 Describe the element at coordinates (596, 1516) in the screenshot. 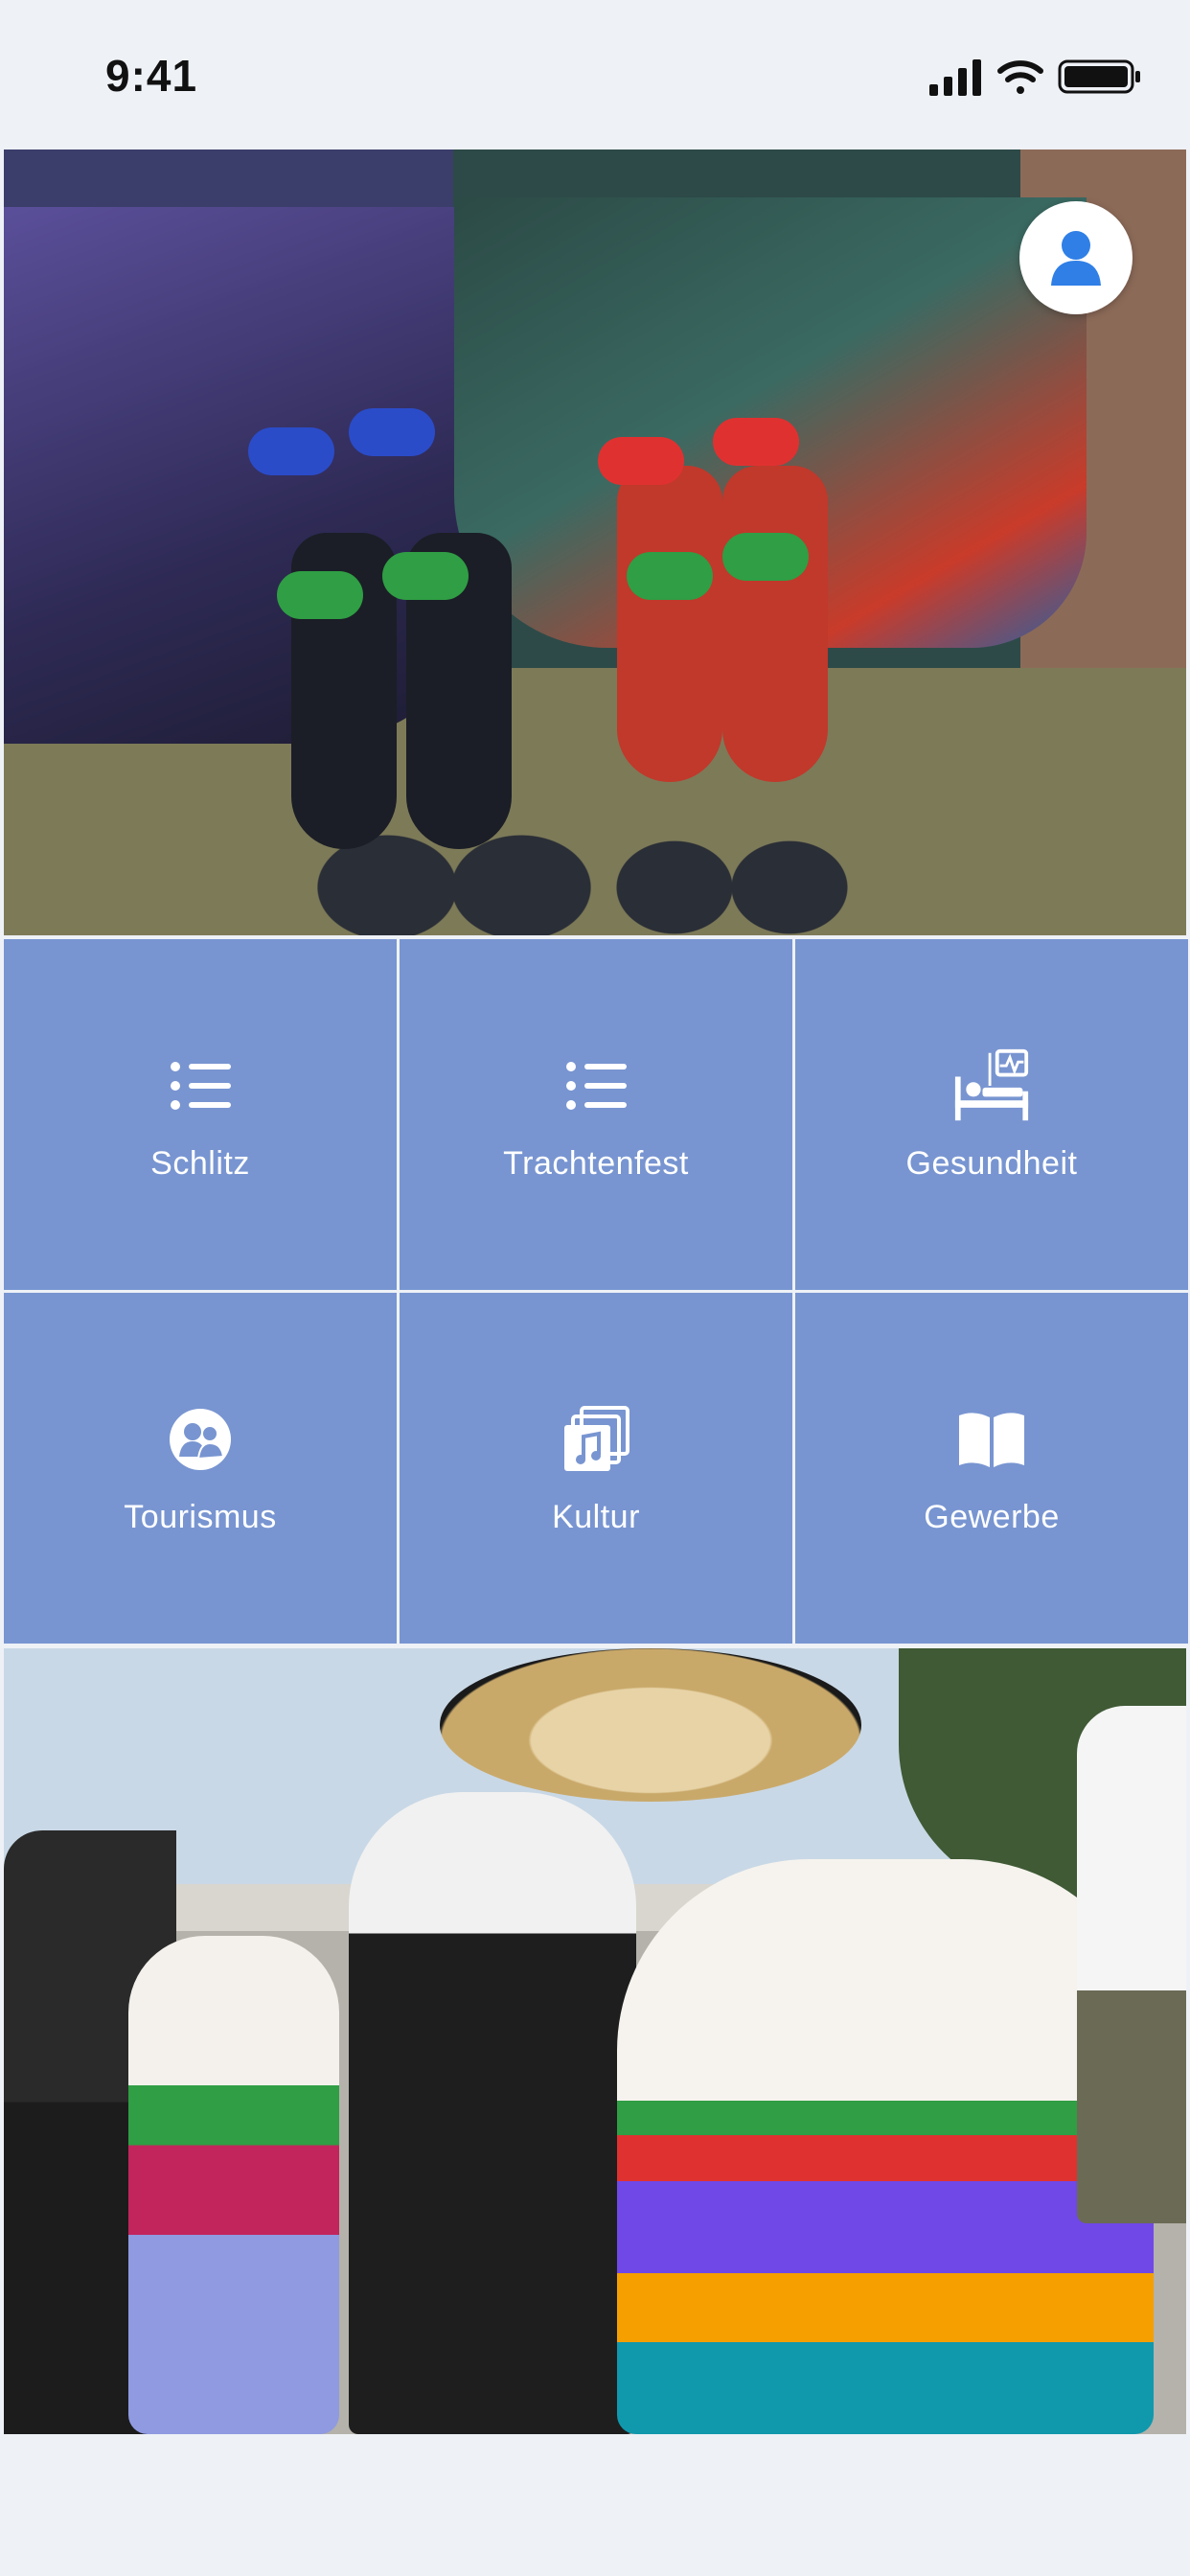

I see `tile-label: Kultur` at that location.